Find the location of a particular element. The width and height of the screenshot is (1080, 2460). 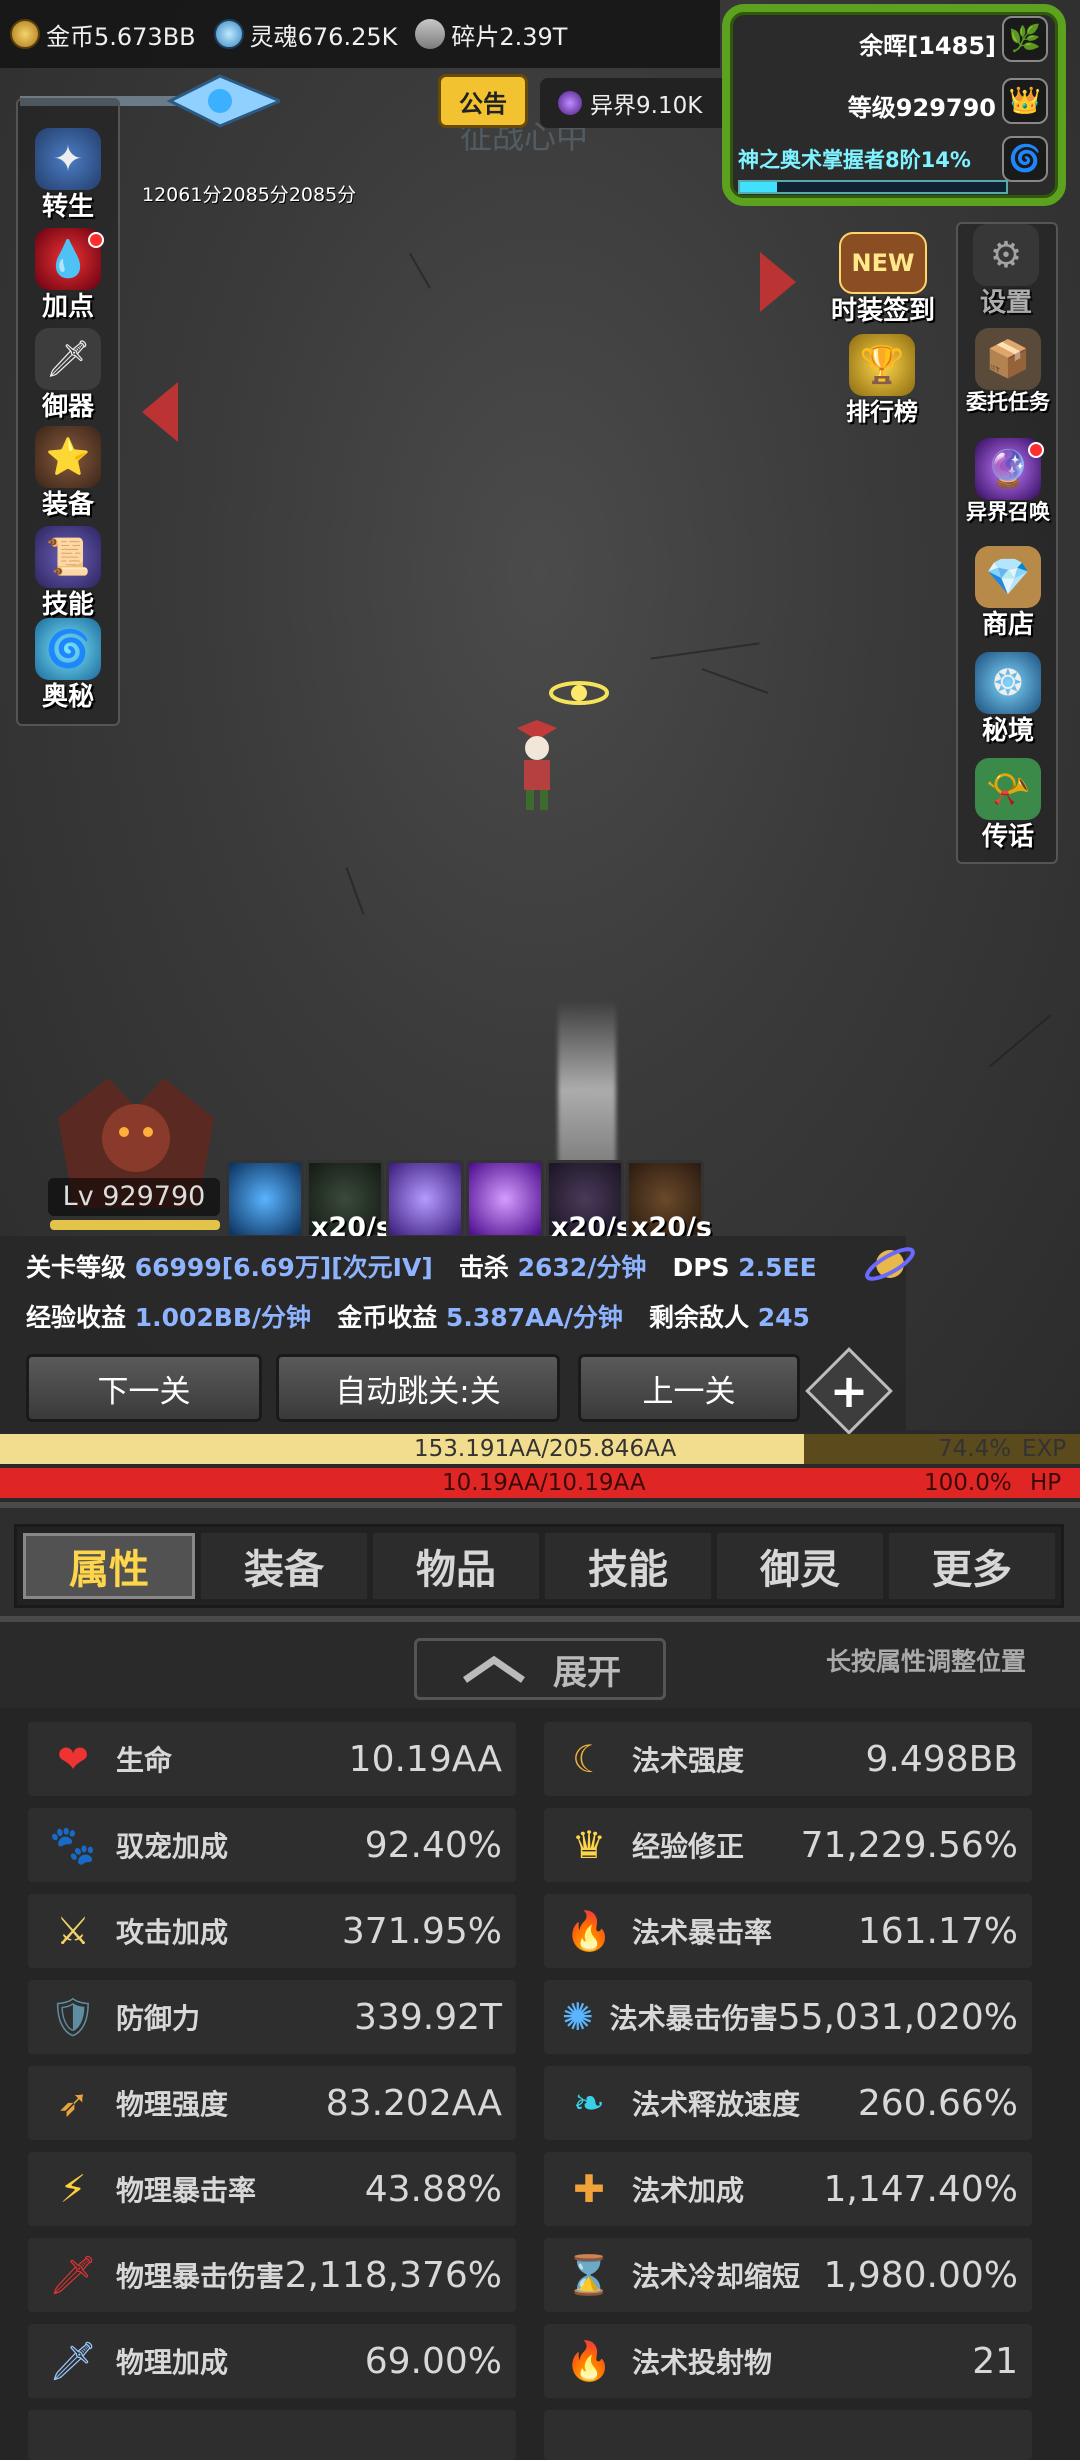

purple-flame-icon: 🔥 is located at coordinates (589, 2360).